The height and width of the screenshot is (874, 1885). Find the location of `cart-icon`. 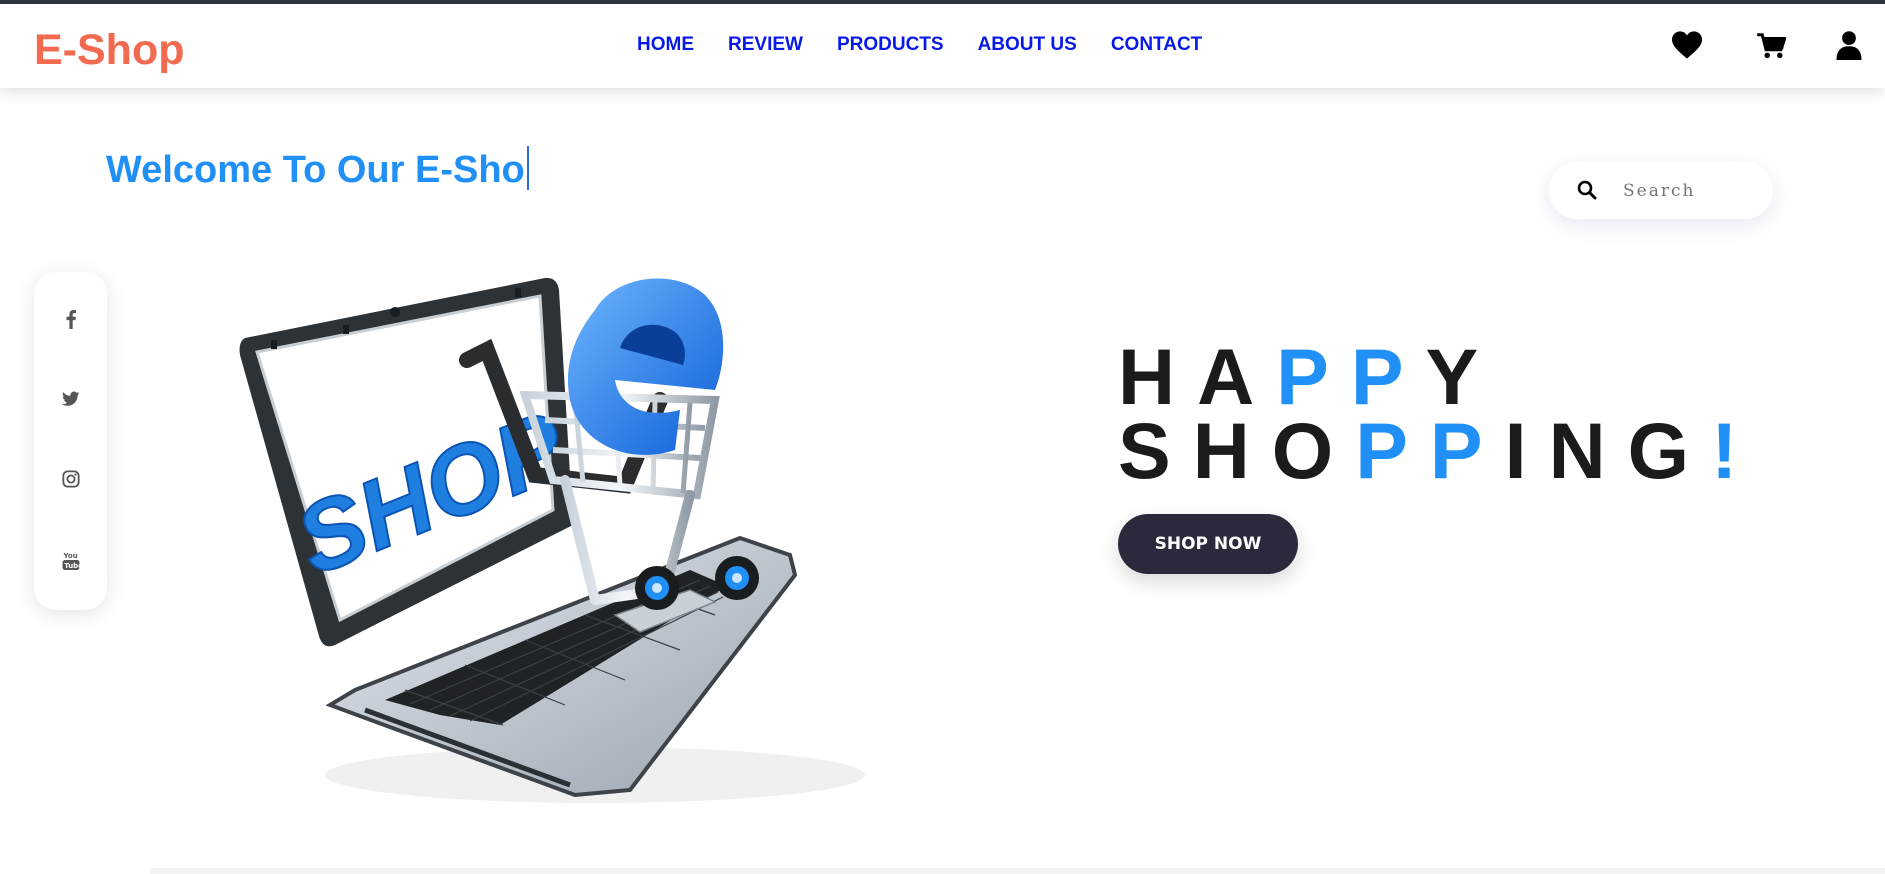

cart-icon is located at coordinates (1773, 49).